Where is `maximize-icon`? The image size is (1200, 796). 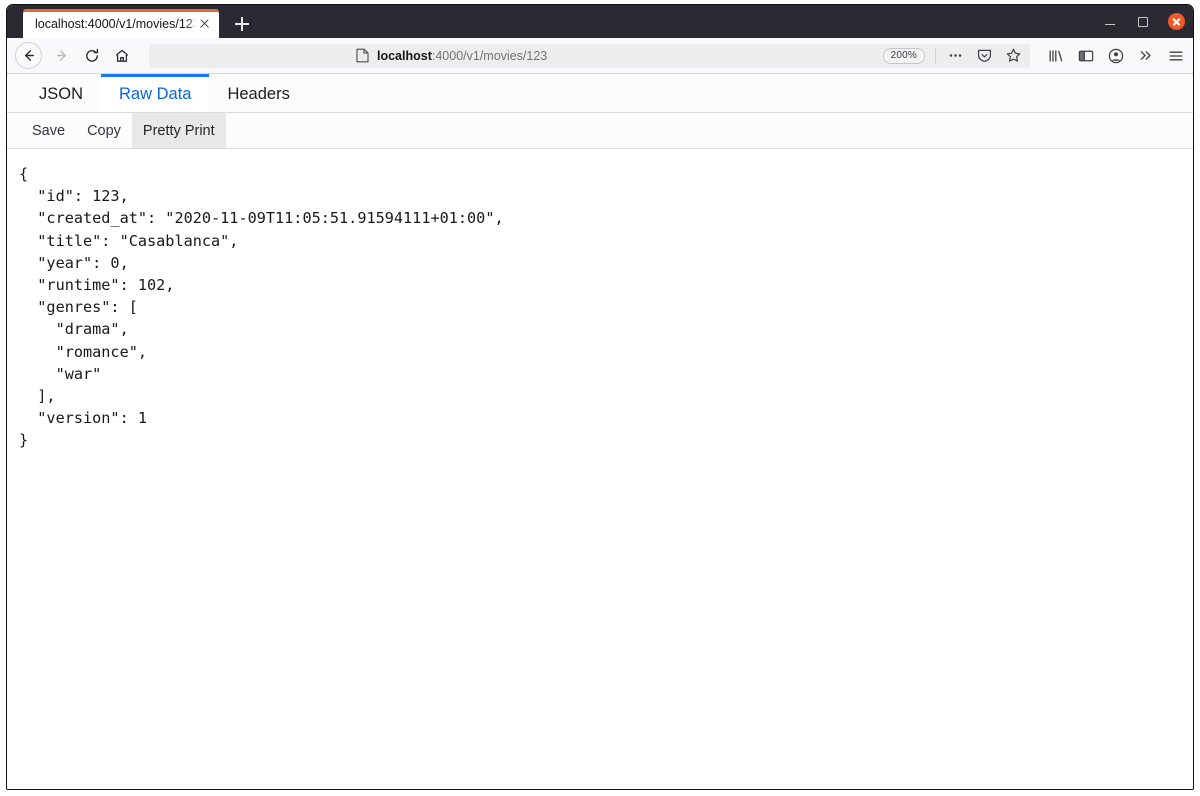 maximize-icon is located at coordinates (1143, 22).